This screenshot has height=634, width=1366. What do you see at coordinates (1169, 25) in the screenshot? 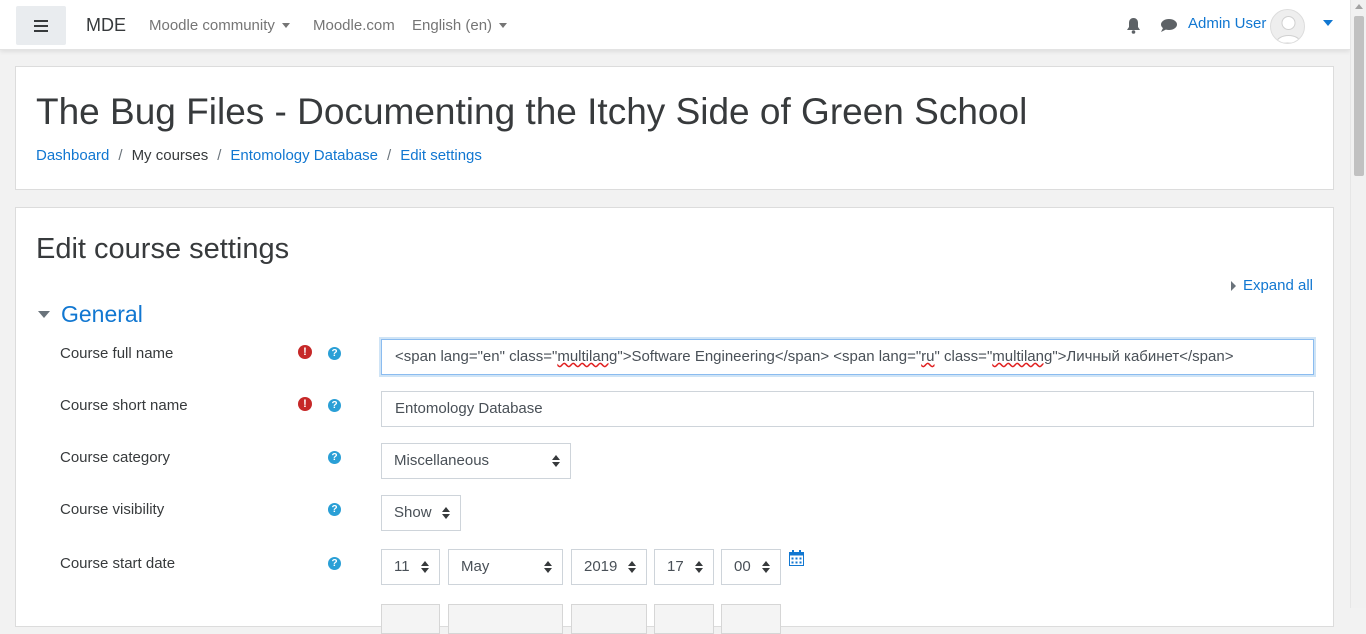
I see `chat-icon` at bounding box center [1169, 25].